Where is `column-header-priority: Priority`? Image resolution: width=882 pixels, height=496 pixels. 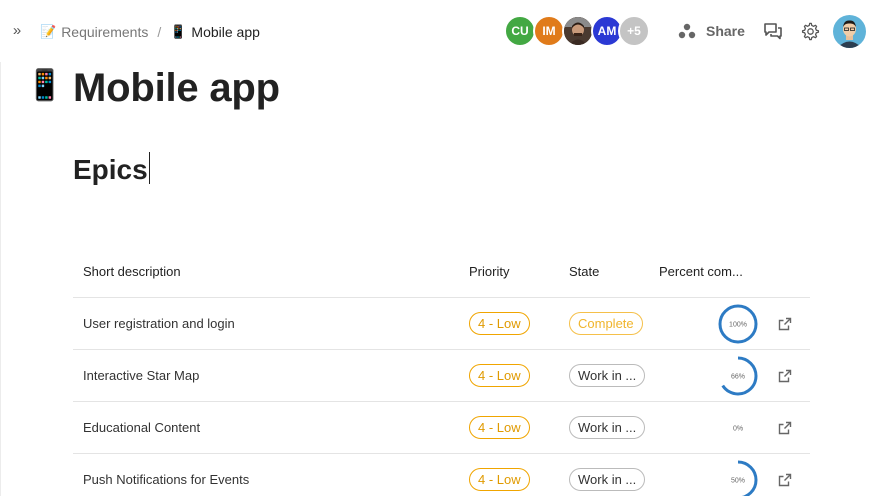 column-header-priority: Priority is located at coordinates (509, 271).